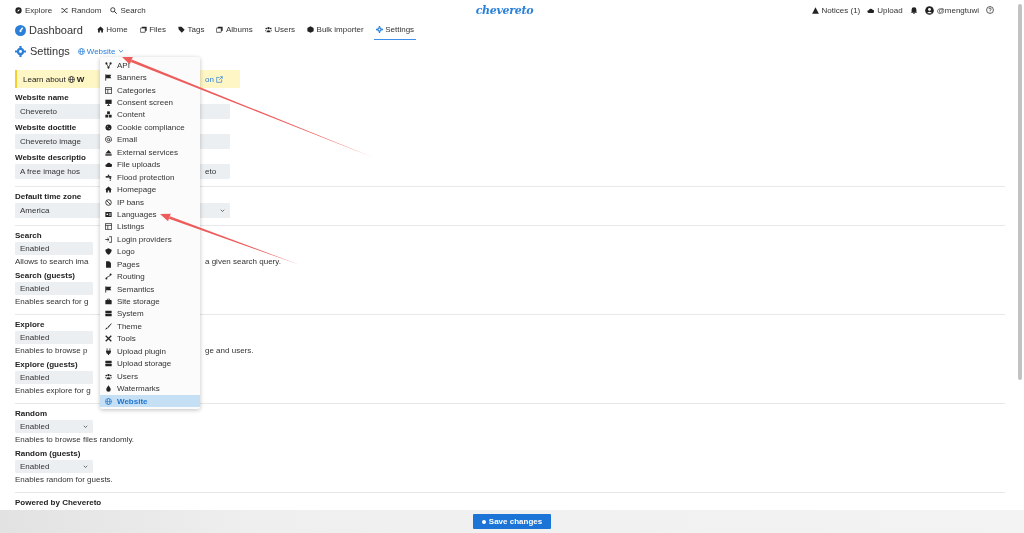  Describe the element at coordinates (58, 503) in the screenshot. I see `field-label: Powered by Chevereto` at that location.